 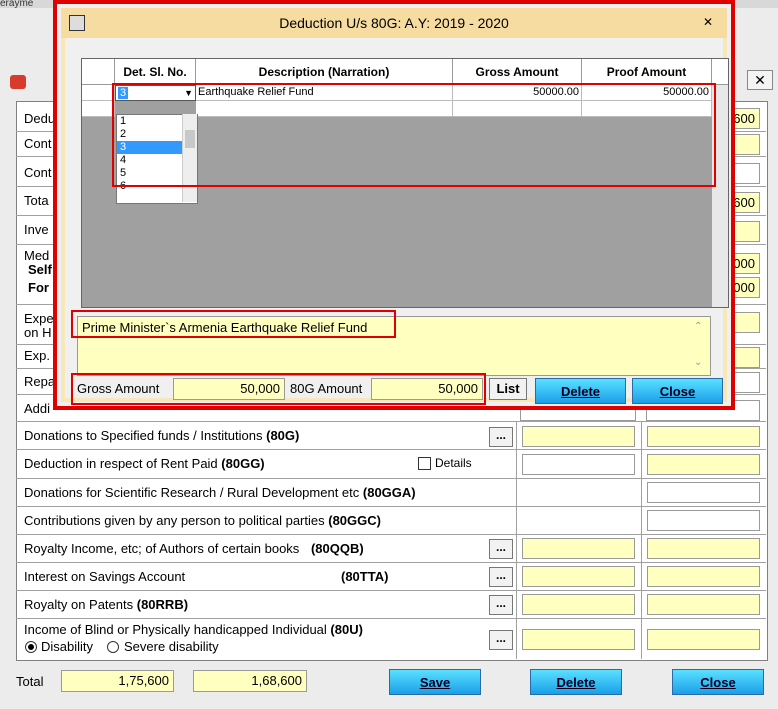 What do you see at coordinates (38, 332) in the screenshot?
I see `row-label: on H` at bounding box center [38, 332].